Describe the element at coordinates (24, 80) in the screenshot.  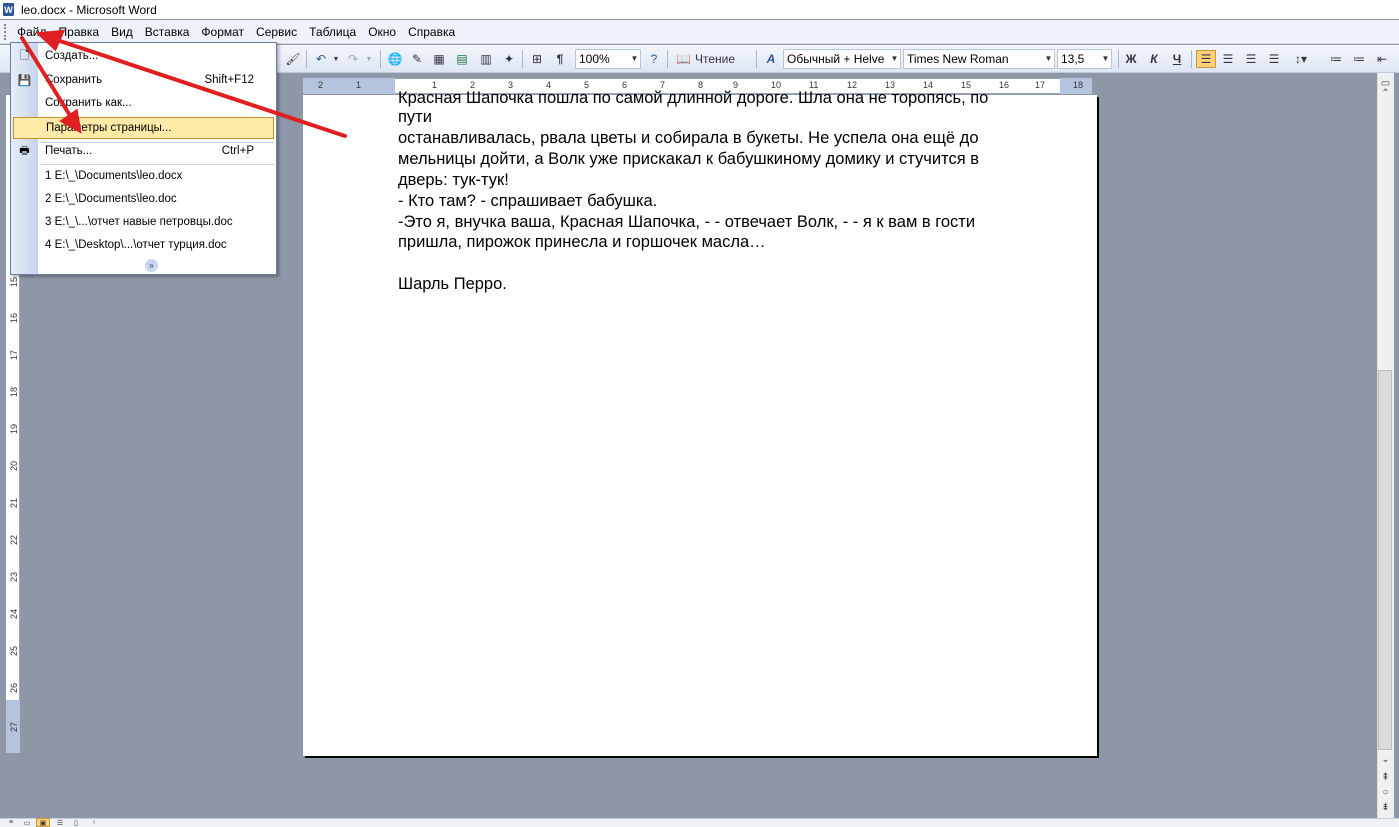
I see `save-icon: 💾` at that location.